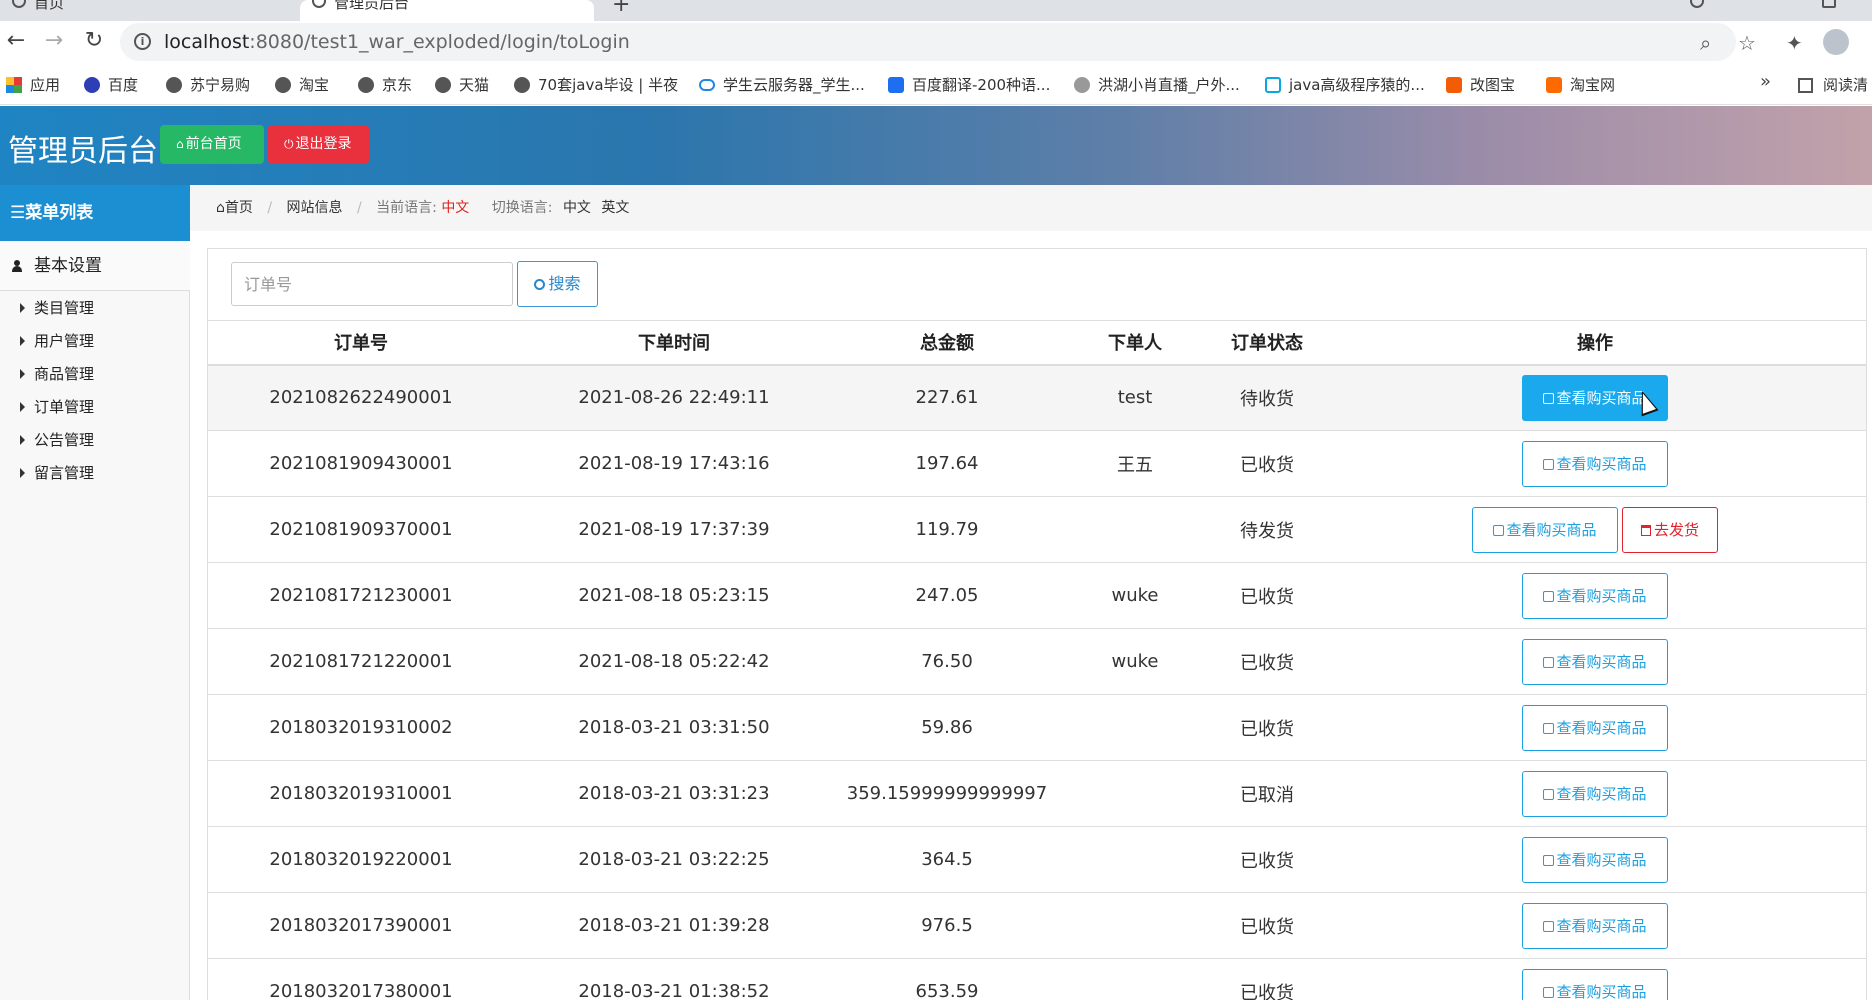 The width and height of the screenshot is (1872, 1000). I want to click on user-icon, so click(17, 266).